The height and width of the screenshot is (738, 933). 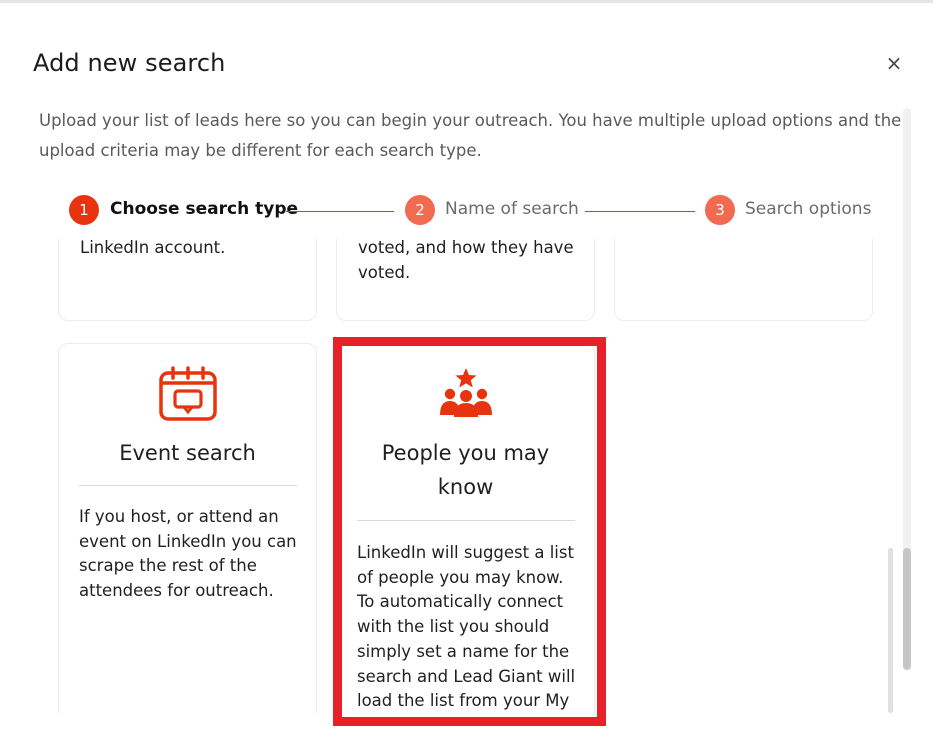 I want to click on step-3-number: 3, so click(x=720, y=210).